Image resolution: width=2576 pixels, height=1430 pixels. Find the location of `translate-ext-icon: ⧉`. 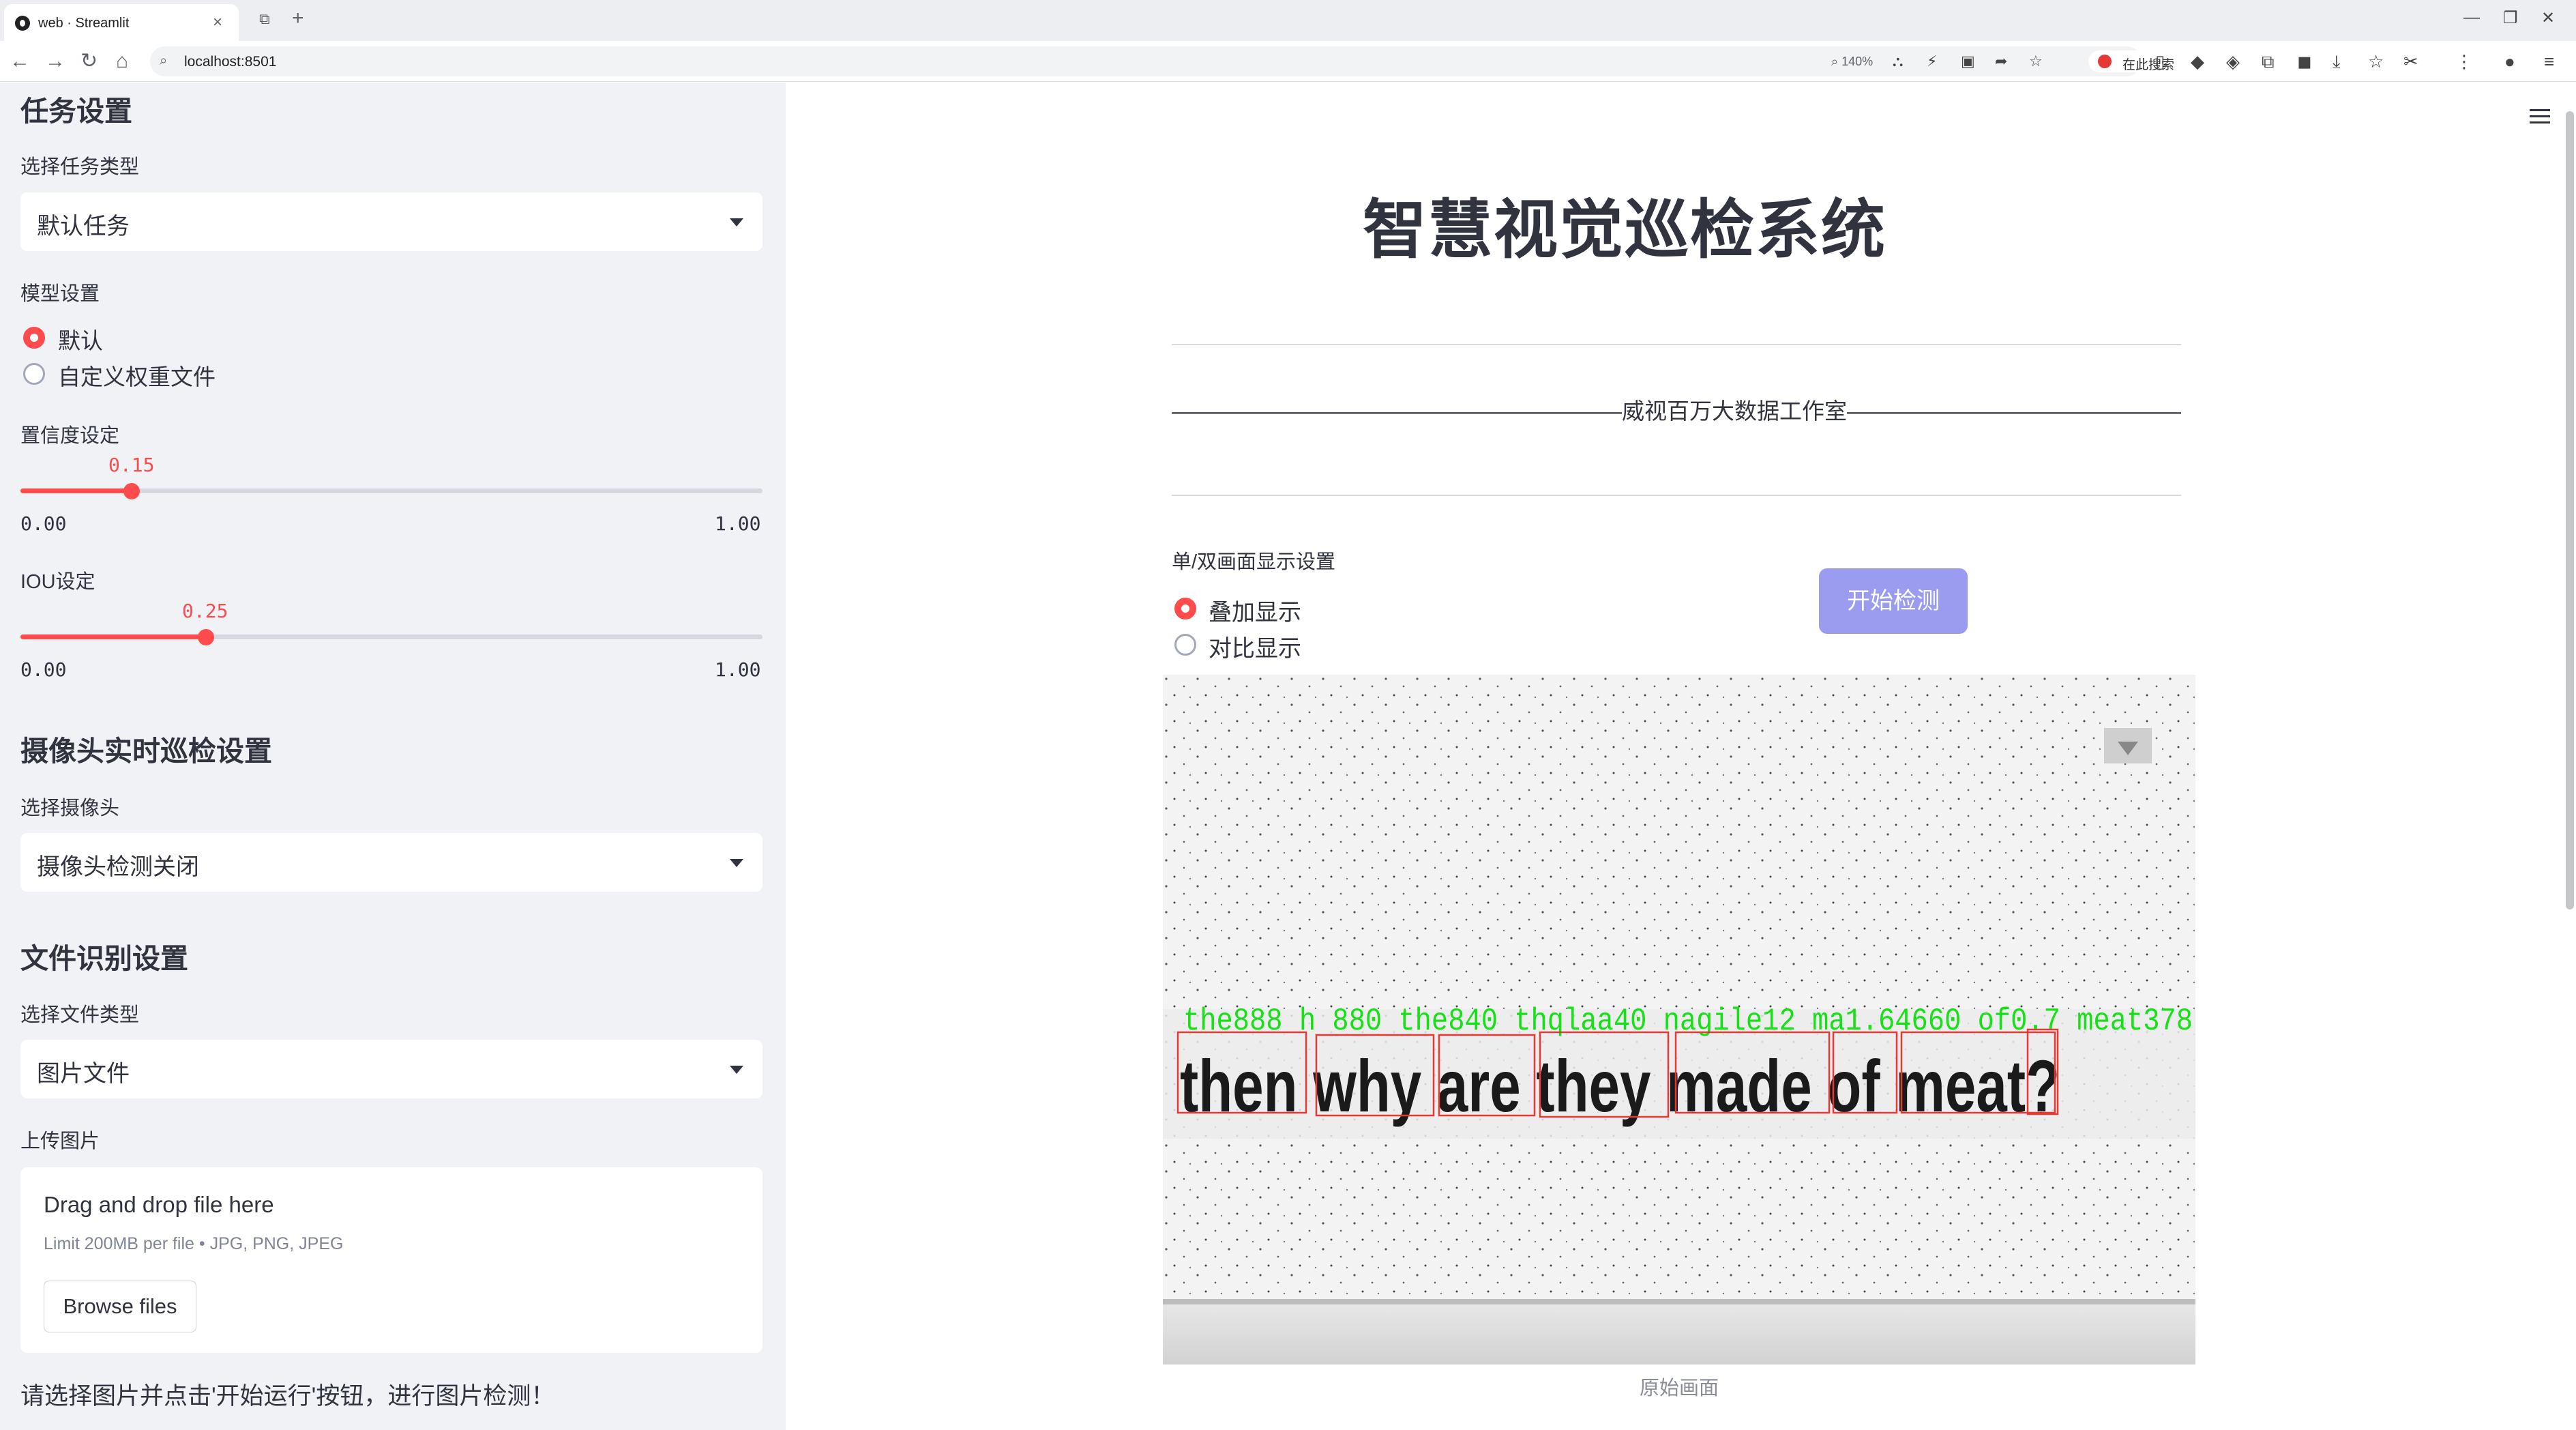

translate-ext-icon: ⧉ is located at coordinates (2268, 62).